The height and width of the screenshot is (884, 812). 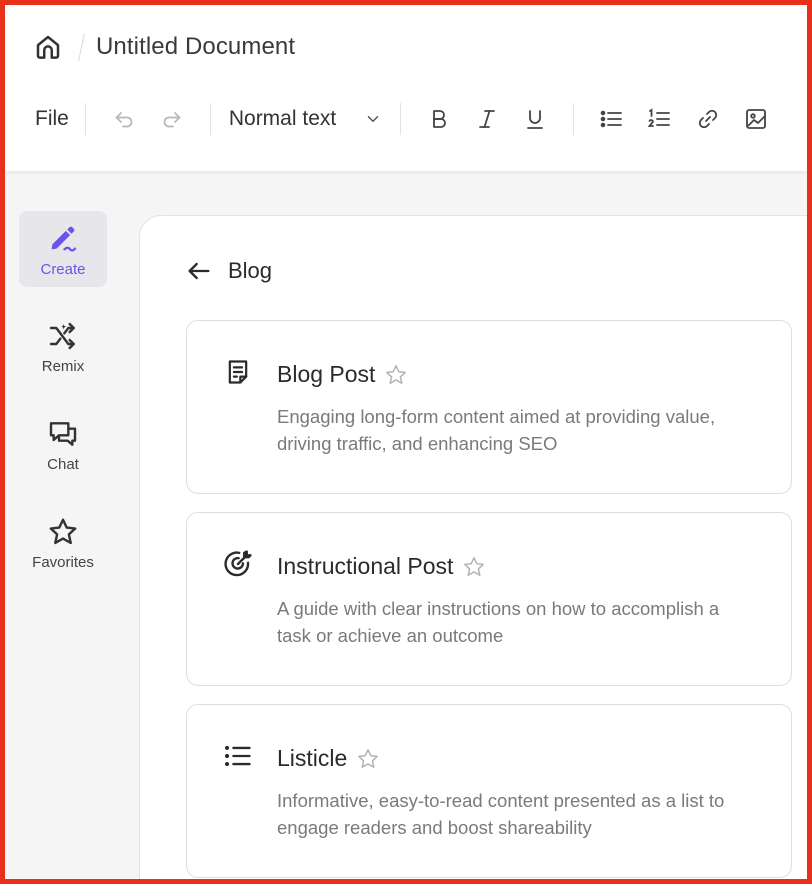 I want to click on card-title: Listicle, so click(x=312, y=758).